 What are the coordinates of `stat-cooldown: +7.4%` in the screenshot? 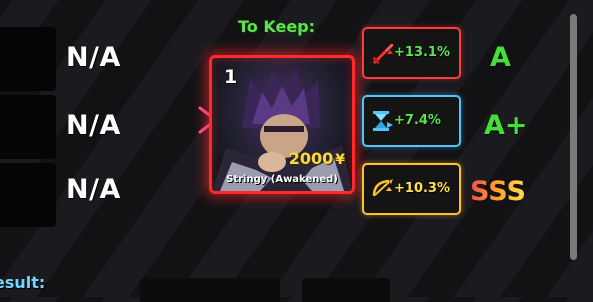 It's located at (411, 121).